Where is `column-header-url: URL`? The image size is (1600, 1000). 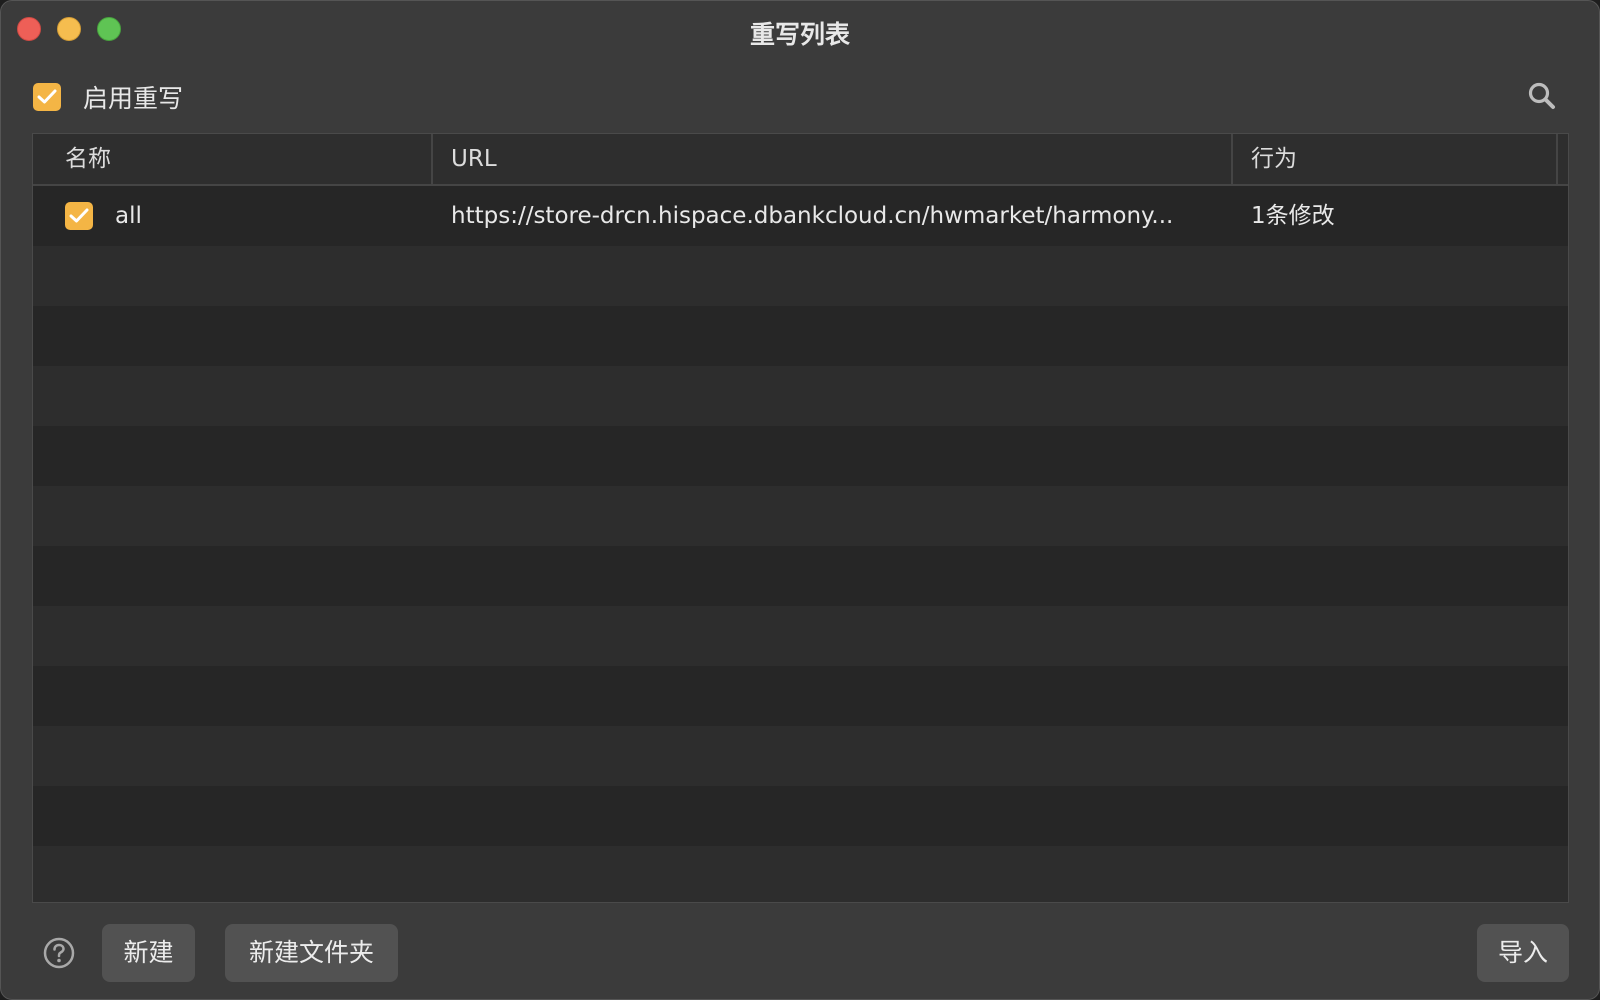
column-header-url: URL is located at coordinates (833, 159).